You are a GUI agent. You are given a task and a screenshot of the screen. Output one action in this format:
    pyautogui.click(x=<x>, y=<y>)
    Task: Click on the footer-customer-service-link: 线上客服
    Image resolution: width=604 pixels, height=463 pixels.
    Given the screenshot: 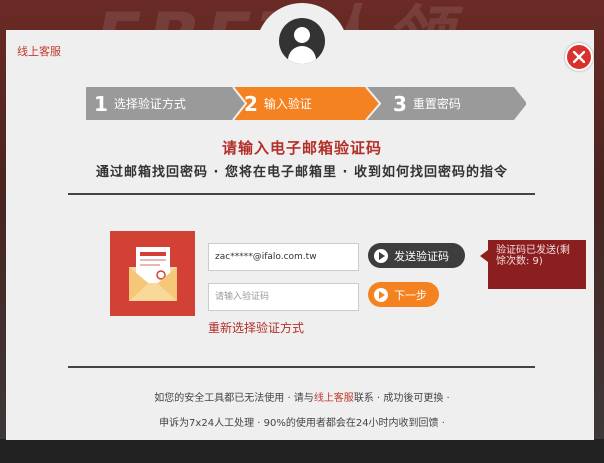 What is the action you would take?
    pyautogui.click(x=334, y=398)
    